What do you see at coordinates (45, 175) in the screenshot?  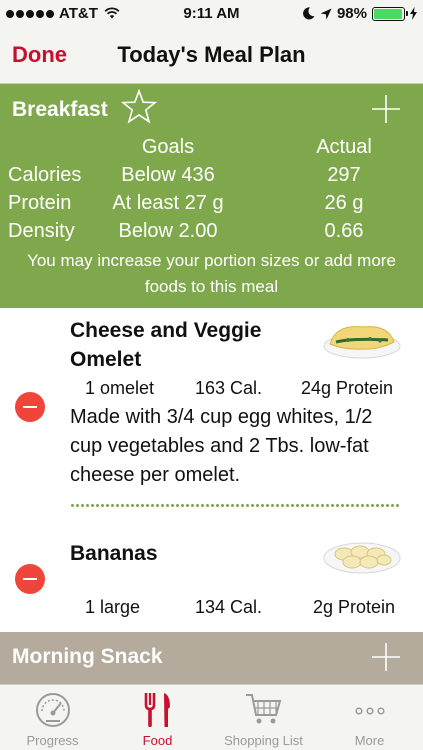 I see `row-label: Calories` at bounding box center [45, 175].